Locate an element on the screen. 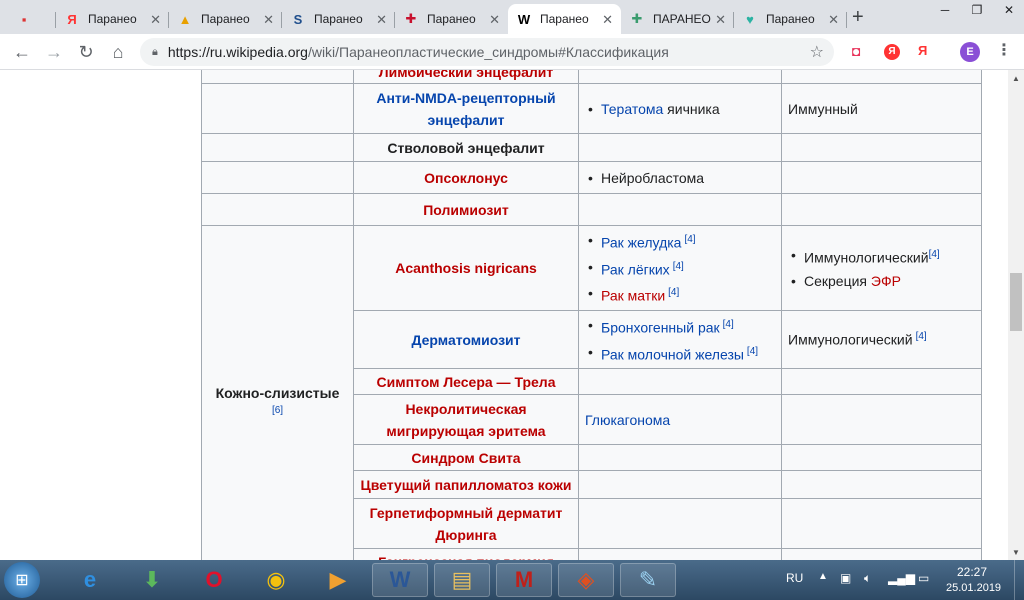 The image size is (1024, 600). syndrome-link: Некролитическая мигрирующая эритема is located at coordinates (465, 420).